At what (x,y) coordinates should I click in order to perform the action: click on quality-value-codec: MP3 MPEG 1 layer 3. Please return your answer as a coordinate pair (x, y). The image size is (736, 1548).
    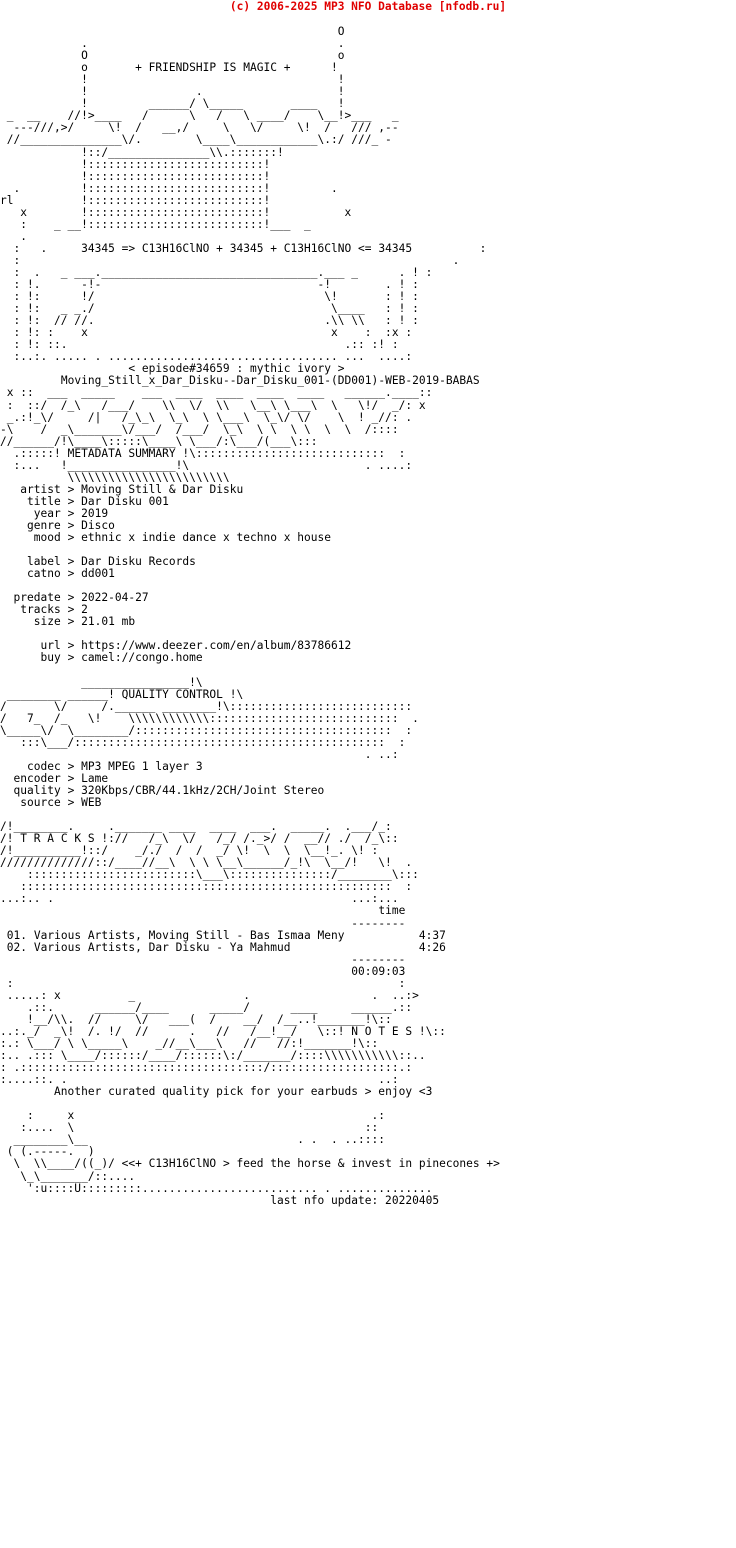
    Looking at the image, I should click on (142, 766).